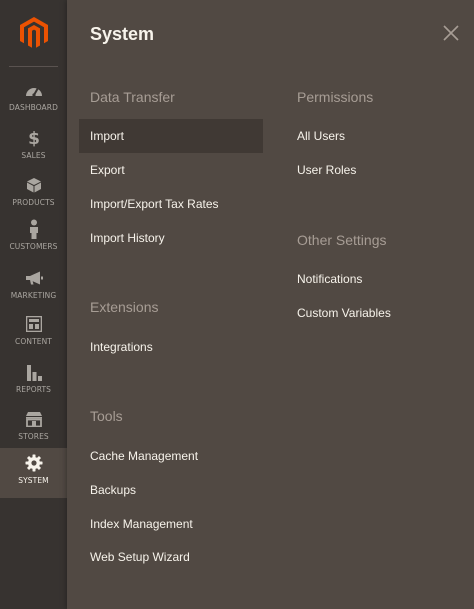 The height and width of the screenshot is (609, 474). I want to click on logo-divider, so click(33, 66).